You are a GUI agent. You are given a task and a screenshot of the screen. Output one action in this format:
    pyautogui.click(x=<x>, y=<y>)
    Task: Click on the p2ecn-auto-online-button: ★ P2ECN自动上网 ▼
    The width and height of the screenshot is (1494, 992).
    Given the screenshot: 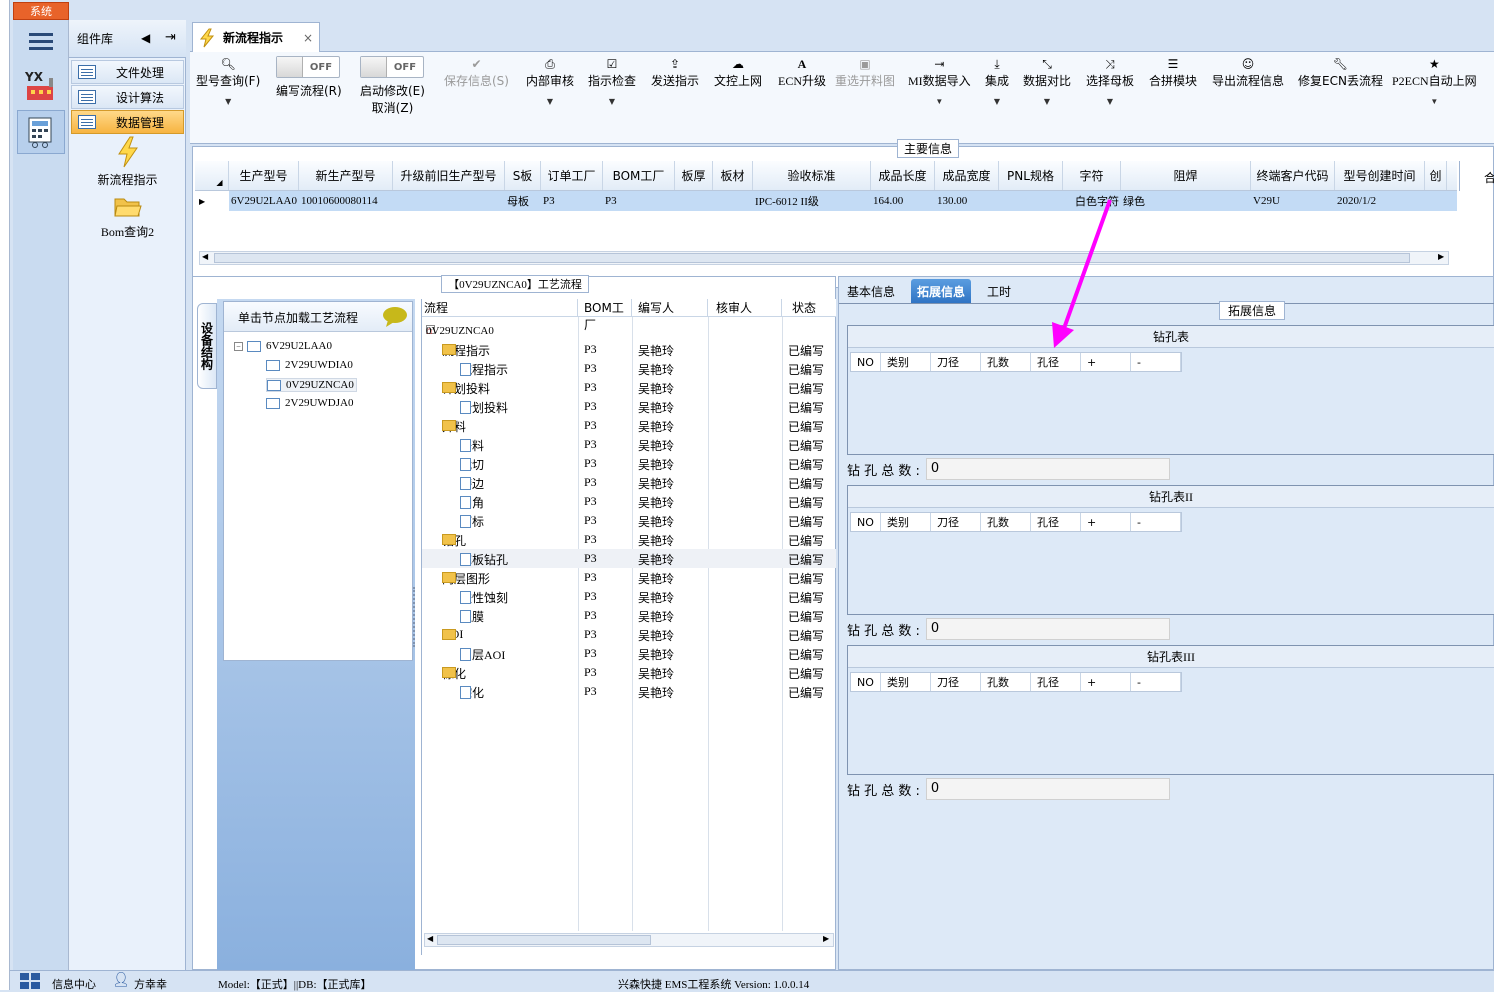 What is the action you would take?
    pyautogui.click(x=1434, y=81)
    